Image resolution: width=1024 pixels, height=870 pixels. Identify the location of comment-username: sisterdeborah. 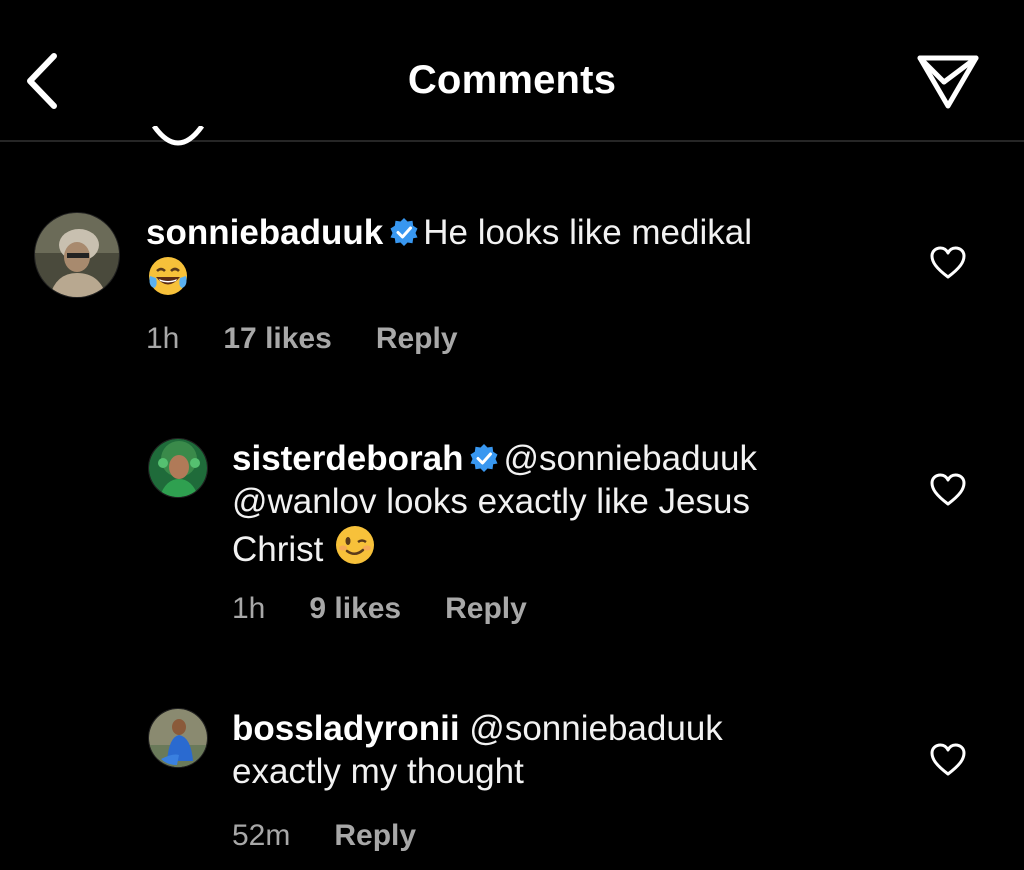
(347, 458).